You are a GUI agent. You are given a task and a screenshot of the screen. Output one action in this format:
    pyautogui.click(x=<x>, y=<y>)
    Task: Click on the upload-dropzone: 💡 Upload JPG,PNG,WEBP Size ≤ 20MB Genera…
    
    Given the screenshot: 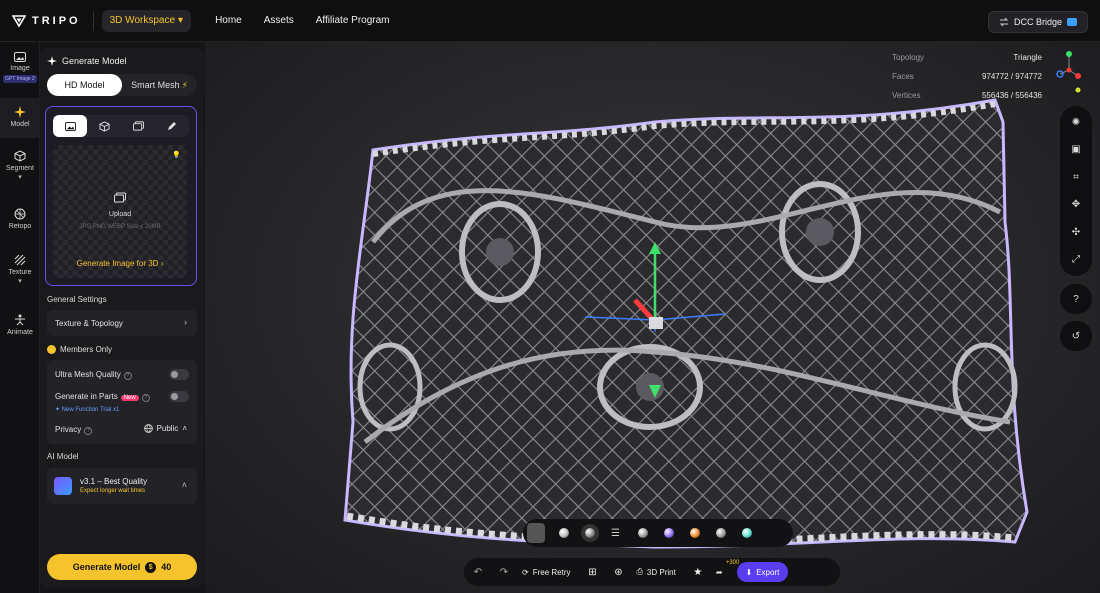 What is the action you would take?
    pyautogui.click(x=120, y=211)
    